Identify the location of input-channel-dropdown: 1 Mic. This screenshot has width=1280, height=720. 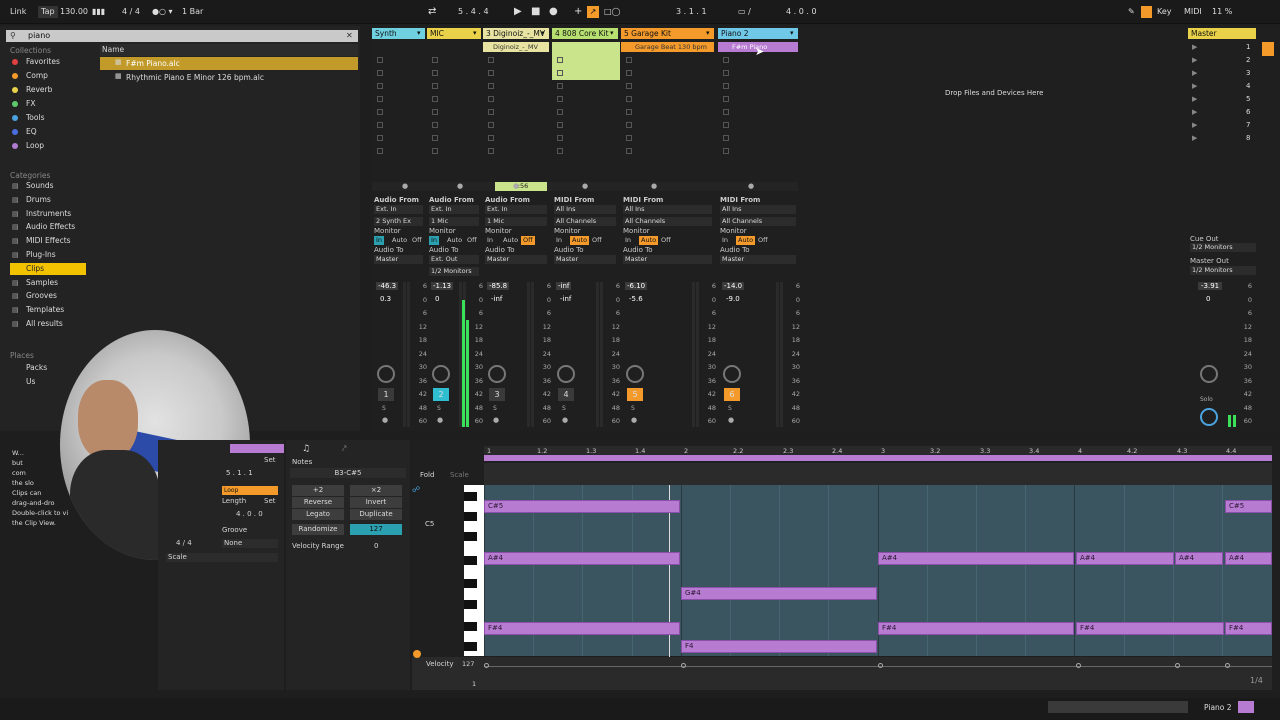
(516, 221).